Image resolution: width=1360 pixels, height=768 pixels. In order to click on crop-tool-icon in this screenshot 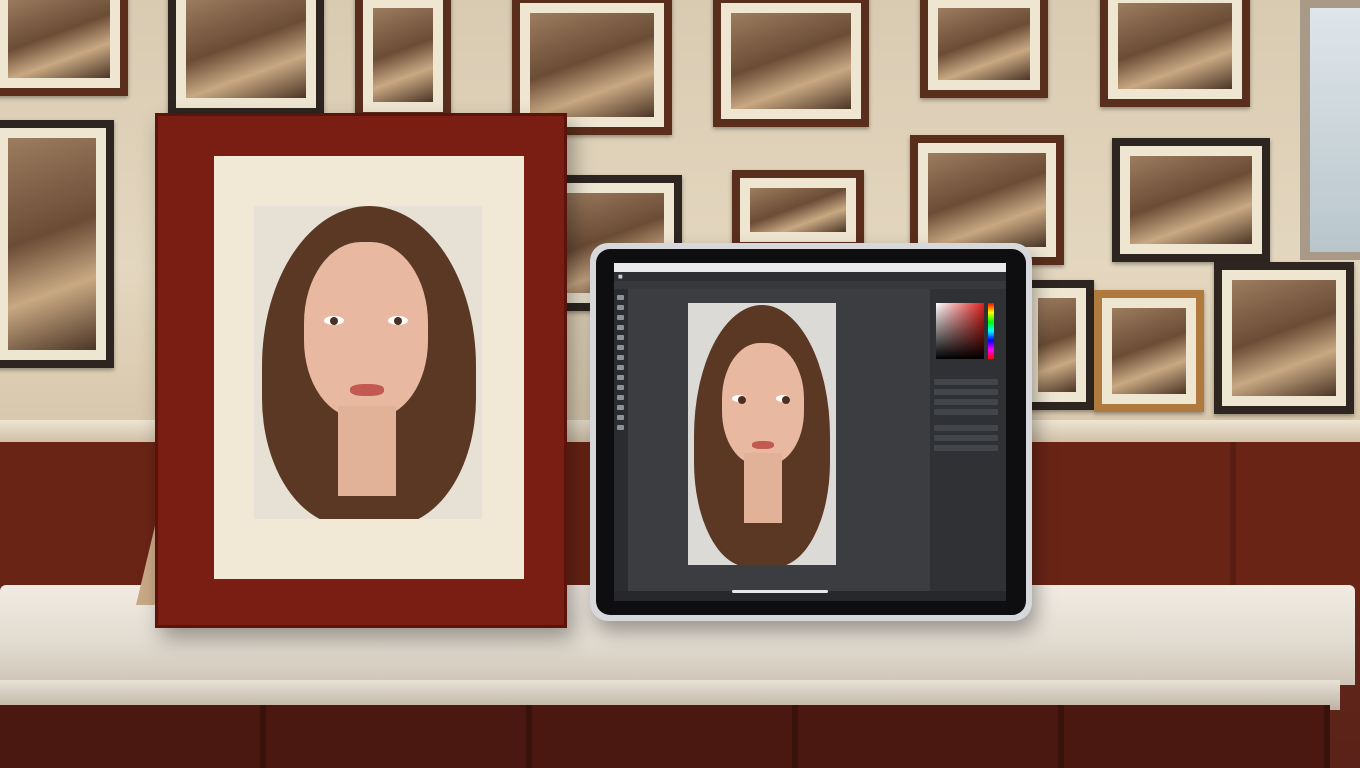, I will do `click(620, 327)`.